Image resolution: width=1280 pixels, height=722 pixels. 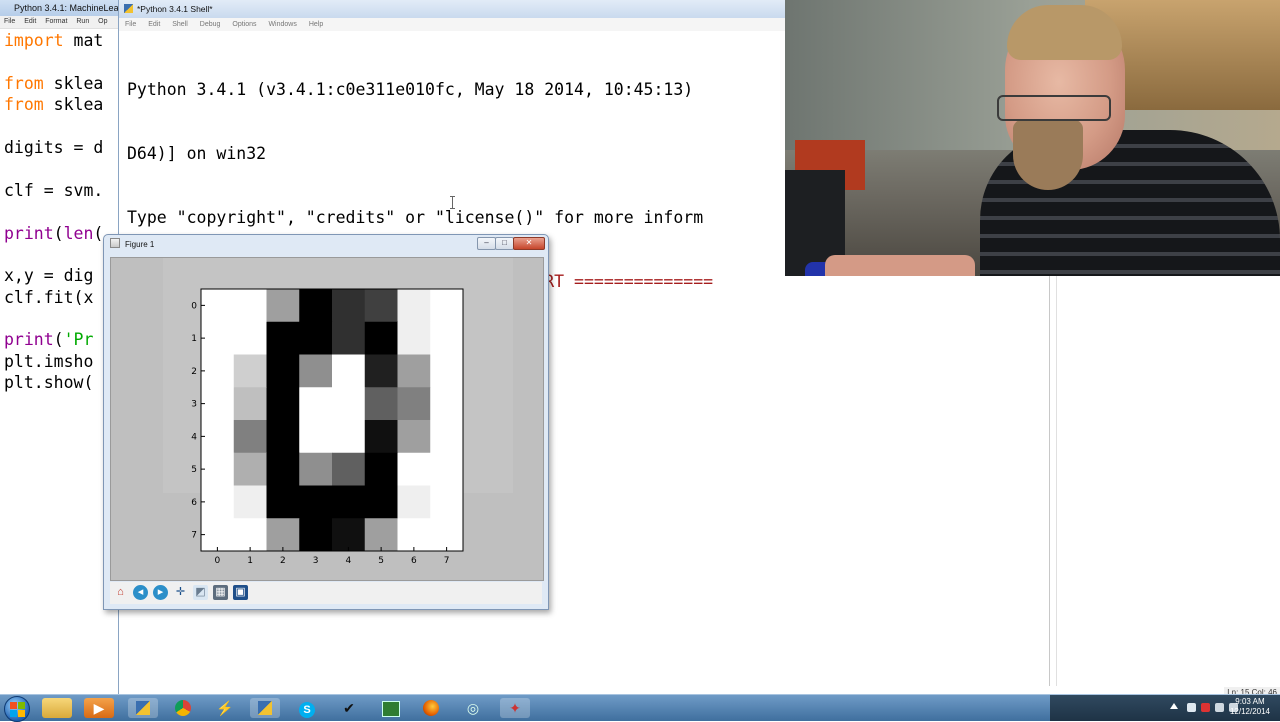 I want to click on start-button, so click(x=17, y=709).